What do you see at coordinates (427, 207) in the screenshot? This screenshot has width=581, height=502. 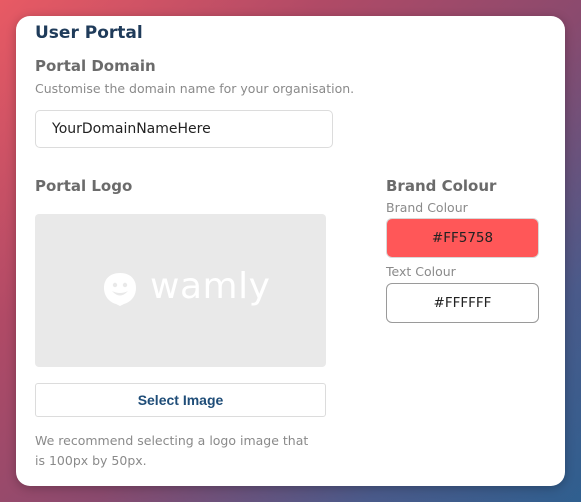 I see `brand-colour-label: Brand Colour` at bounding box center [427, 207].